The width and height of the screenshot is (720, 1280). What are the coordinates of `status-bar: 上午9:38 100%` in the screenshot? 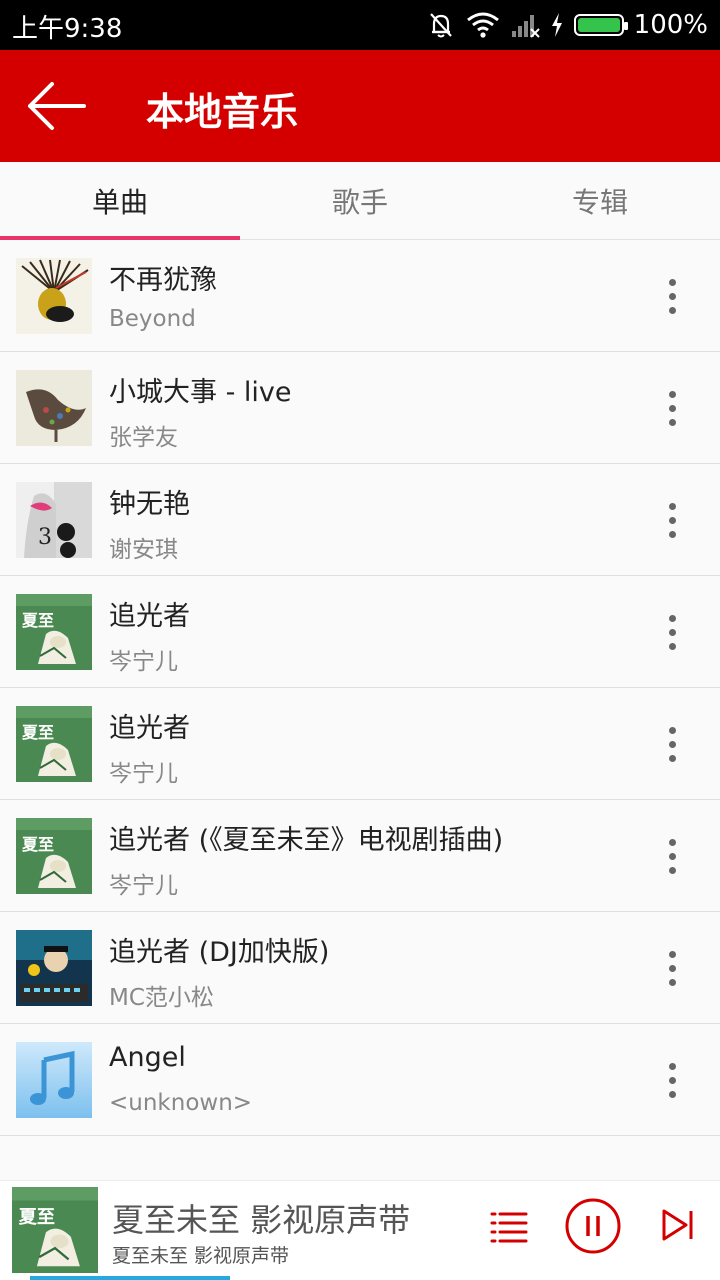 It's located at (360, 25).